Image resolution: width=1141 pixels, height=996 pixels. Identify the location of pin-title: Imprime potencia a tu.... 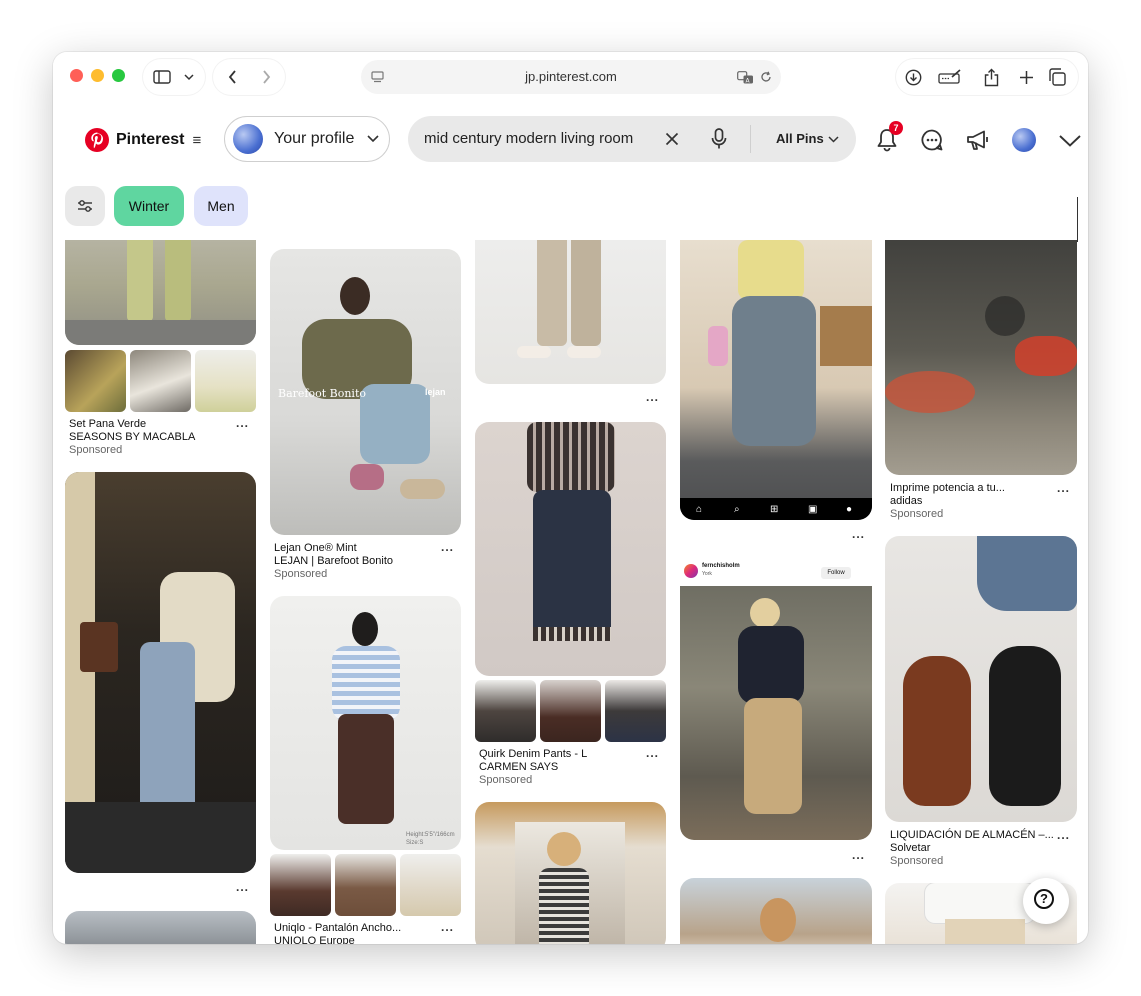
(947, 488).